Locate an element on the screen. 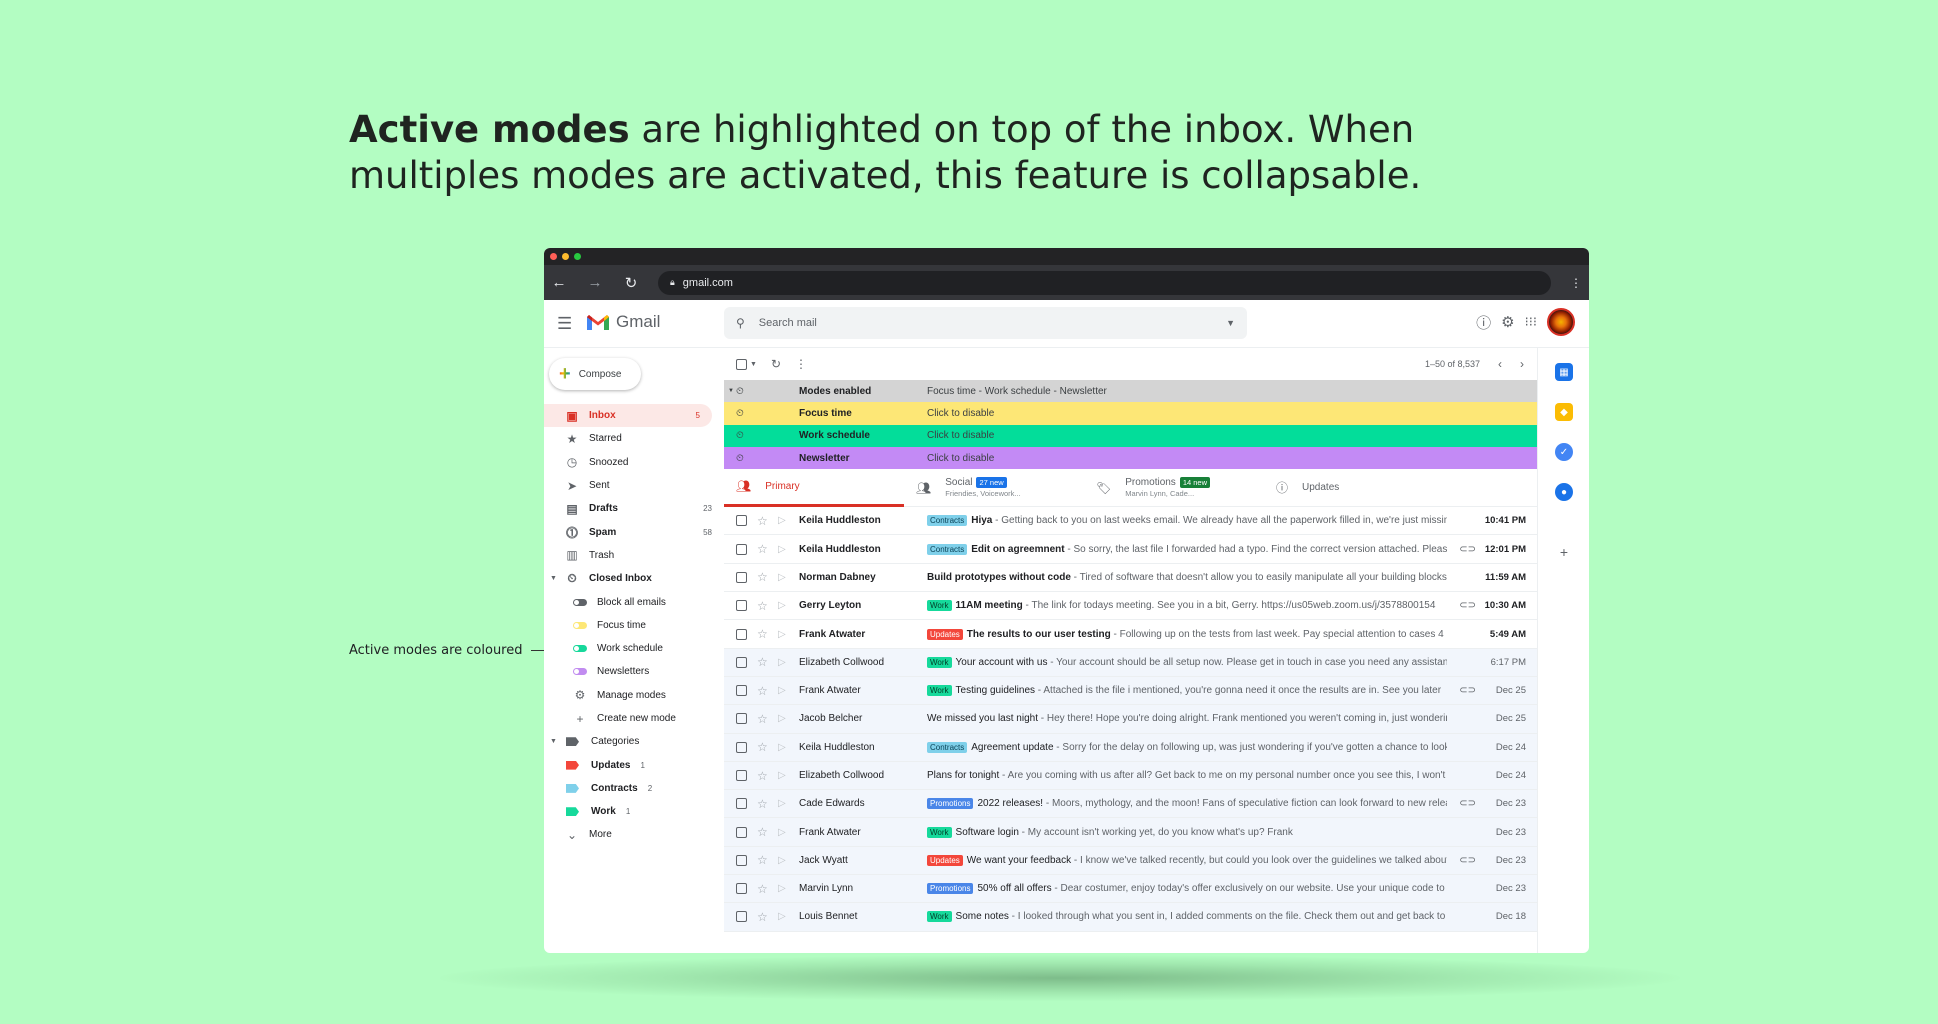 The width and height of the screenshot is (1938, 1024). compose-button: + Compose is located at coordinates (595, 374).